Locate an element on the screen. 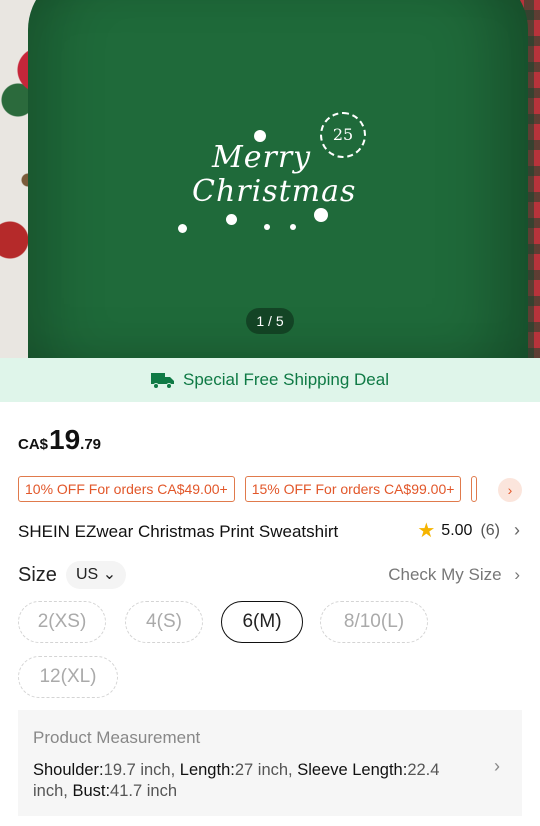 The height and width of the screenshot is (826, 540). chevron-down-icon: ⌄ is located at coordinates (109, 574).